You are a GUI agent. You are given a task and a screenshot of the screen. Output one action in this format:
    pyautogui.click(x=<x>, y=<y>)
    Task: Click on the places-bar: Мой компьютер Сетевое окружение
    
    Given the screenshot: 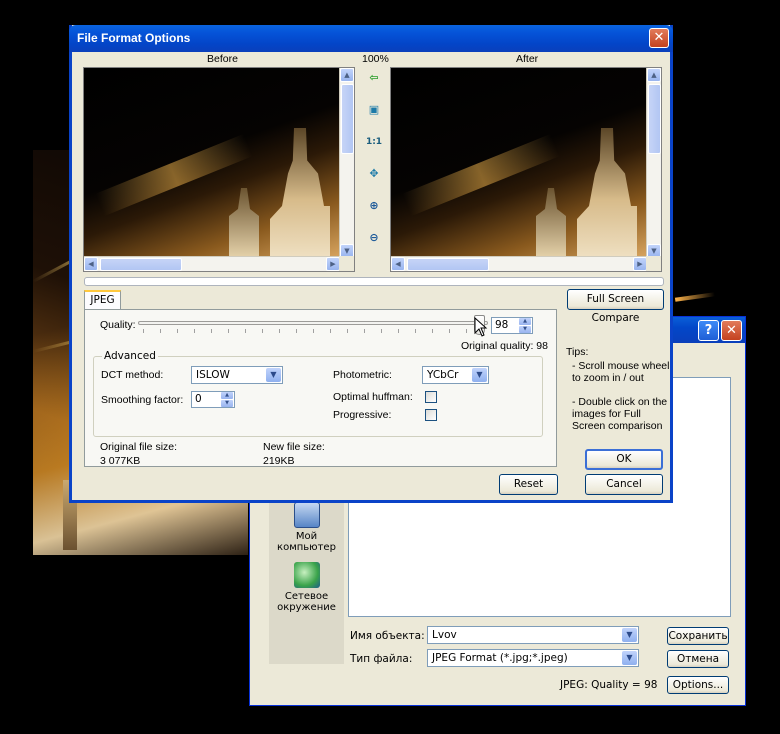 What is the action you would take?
    pyautogui.click(x=306, y=580)
    